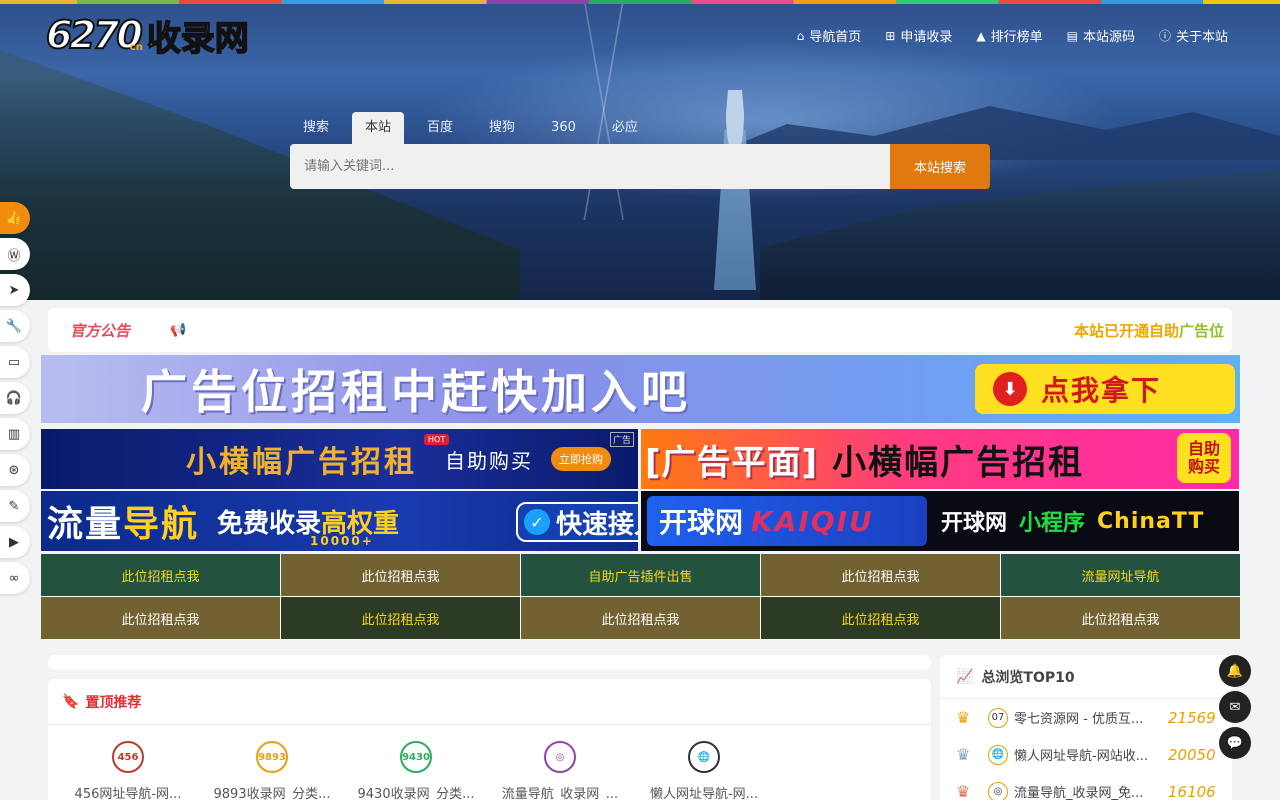 Image resolution: width=1280 pixels, height=800 pixels. I want to click on search-tab-2: 百度, so click(440, 128).